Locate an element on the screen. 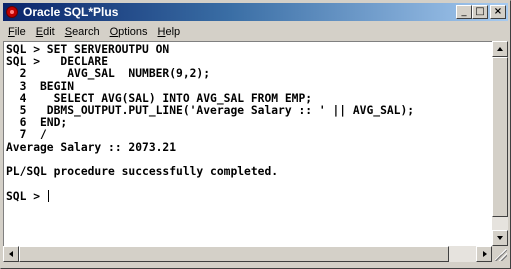 The image size is (511, 269). arrow-right-icon is located at coordinates (485, 254).